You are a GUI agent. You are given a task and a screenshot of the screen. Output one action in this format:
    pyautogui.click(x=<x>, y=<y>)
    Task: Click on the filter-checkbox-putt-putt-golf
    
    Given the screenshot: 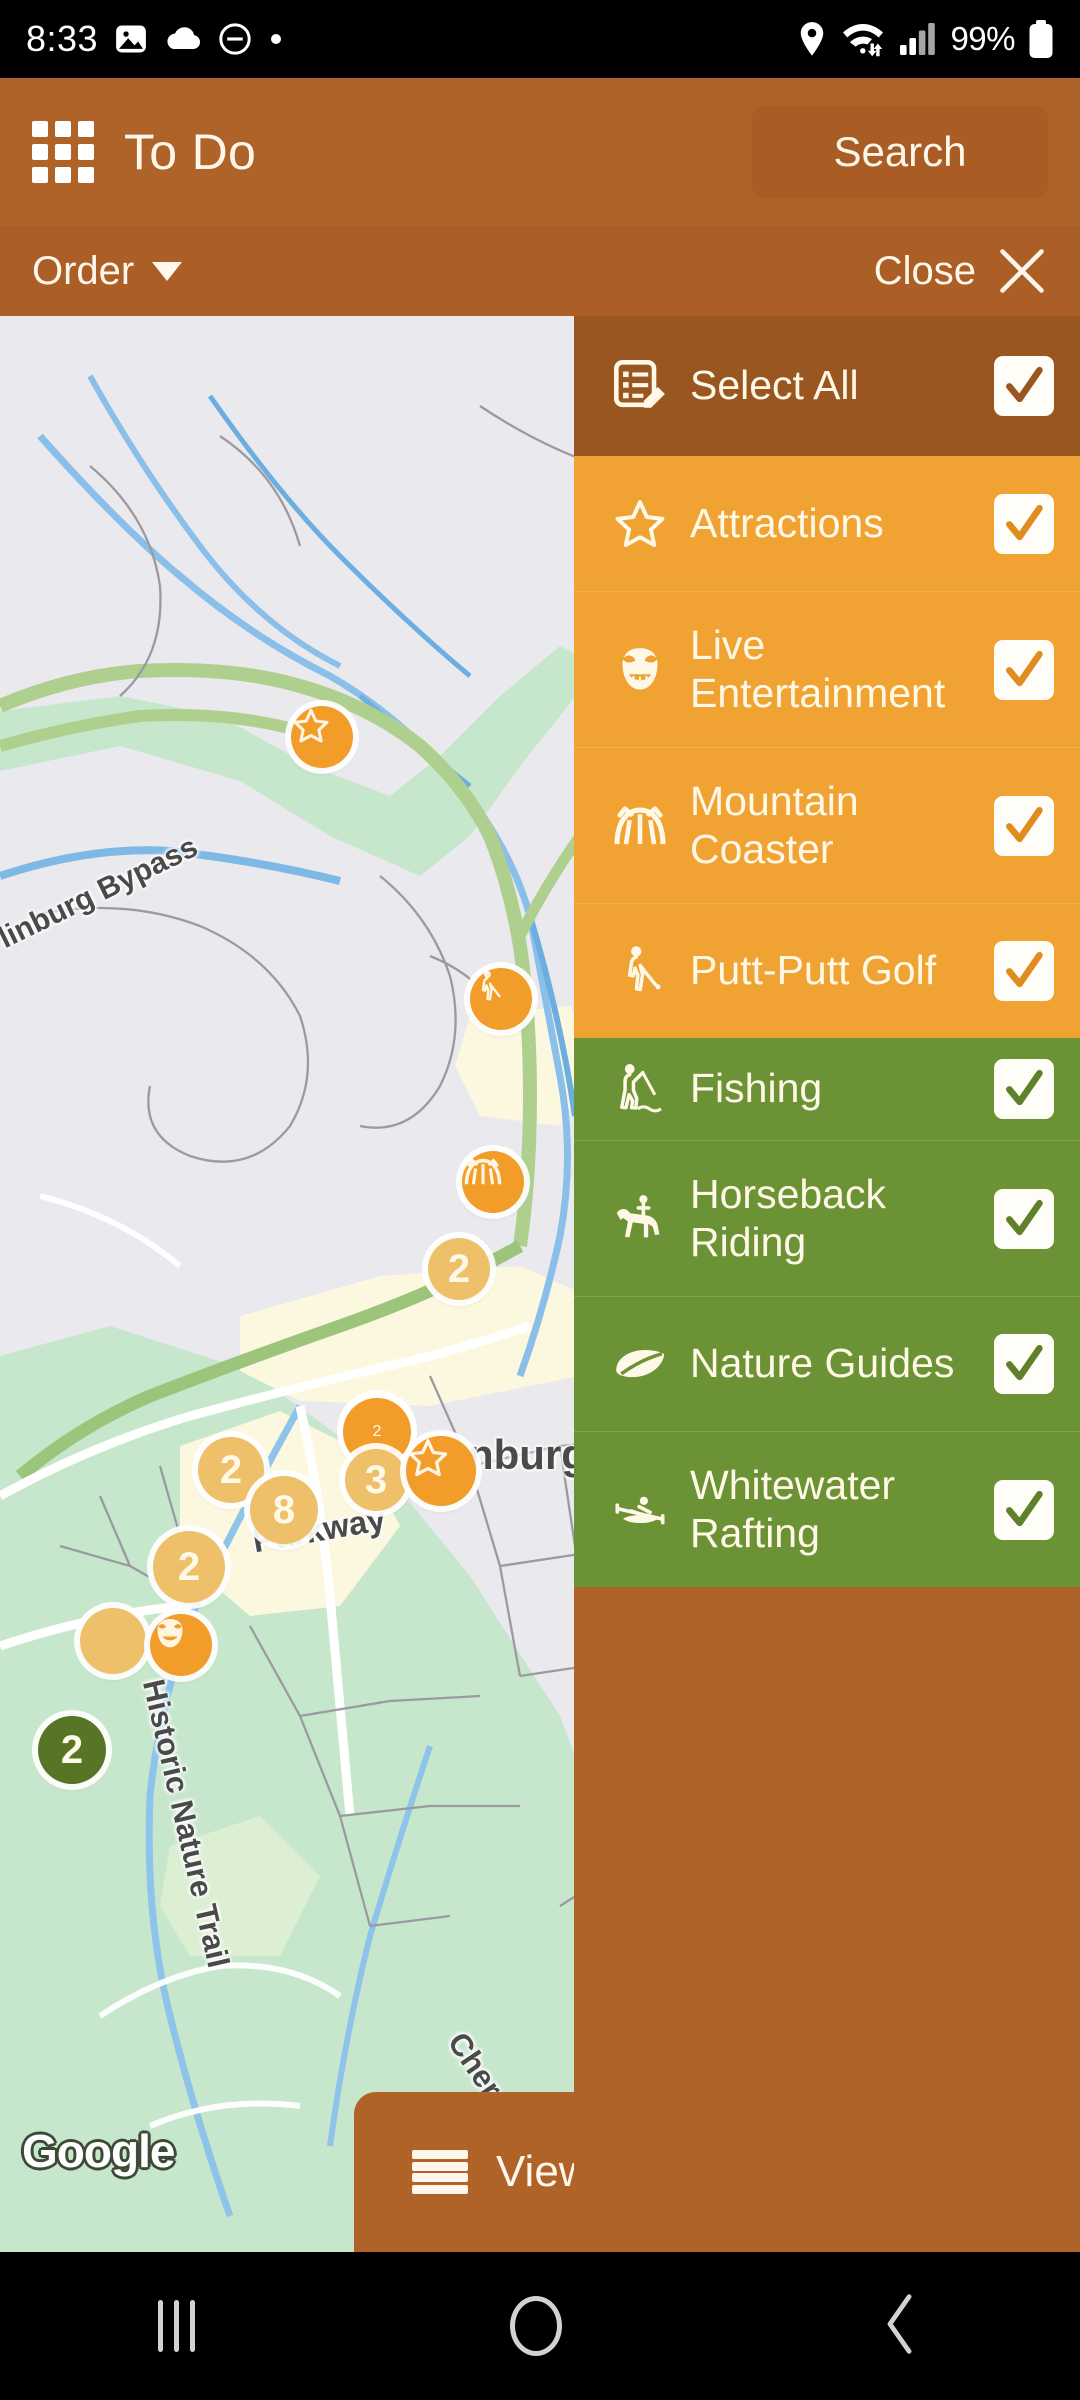 What is the action you would take?
    pyautogui.click(x=1024, y=971)
    